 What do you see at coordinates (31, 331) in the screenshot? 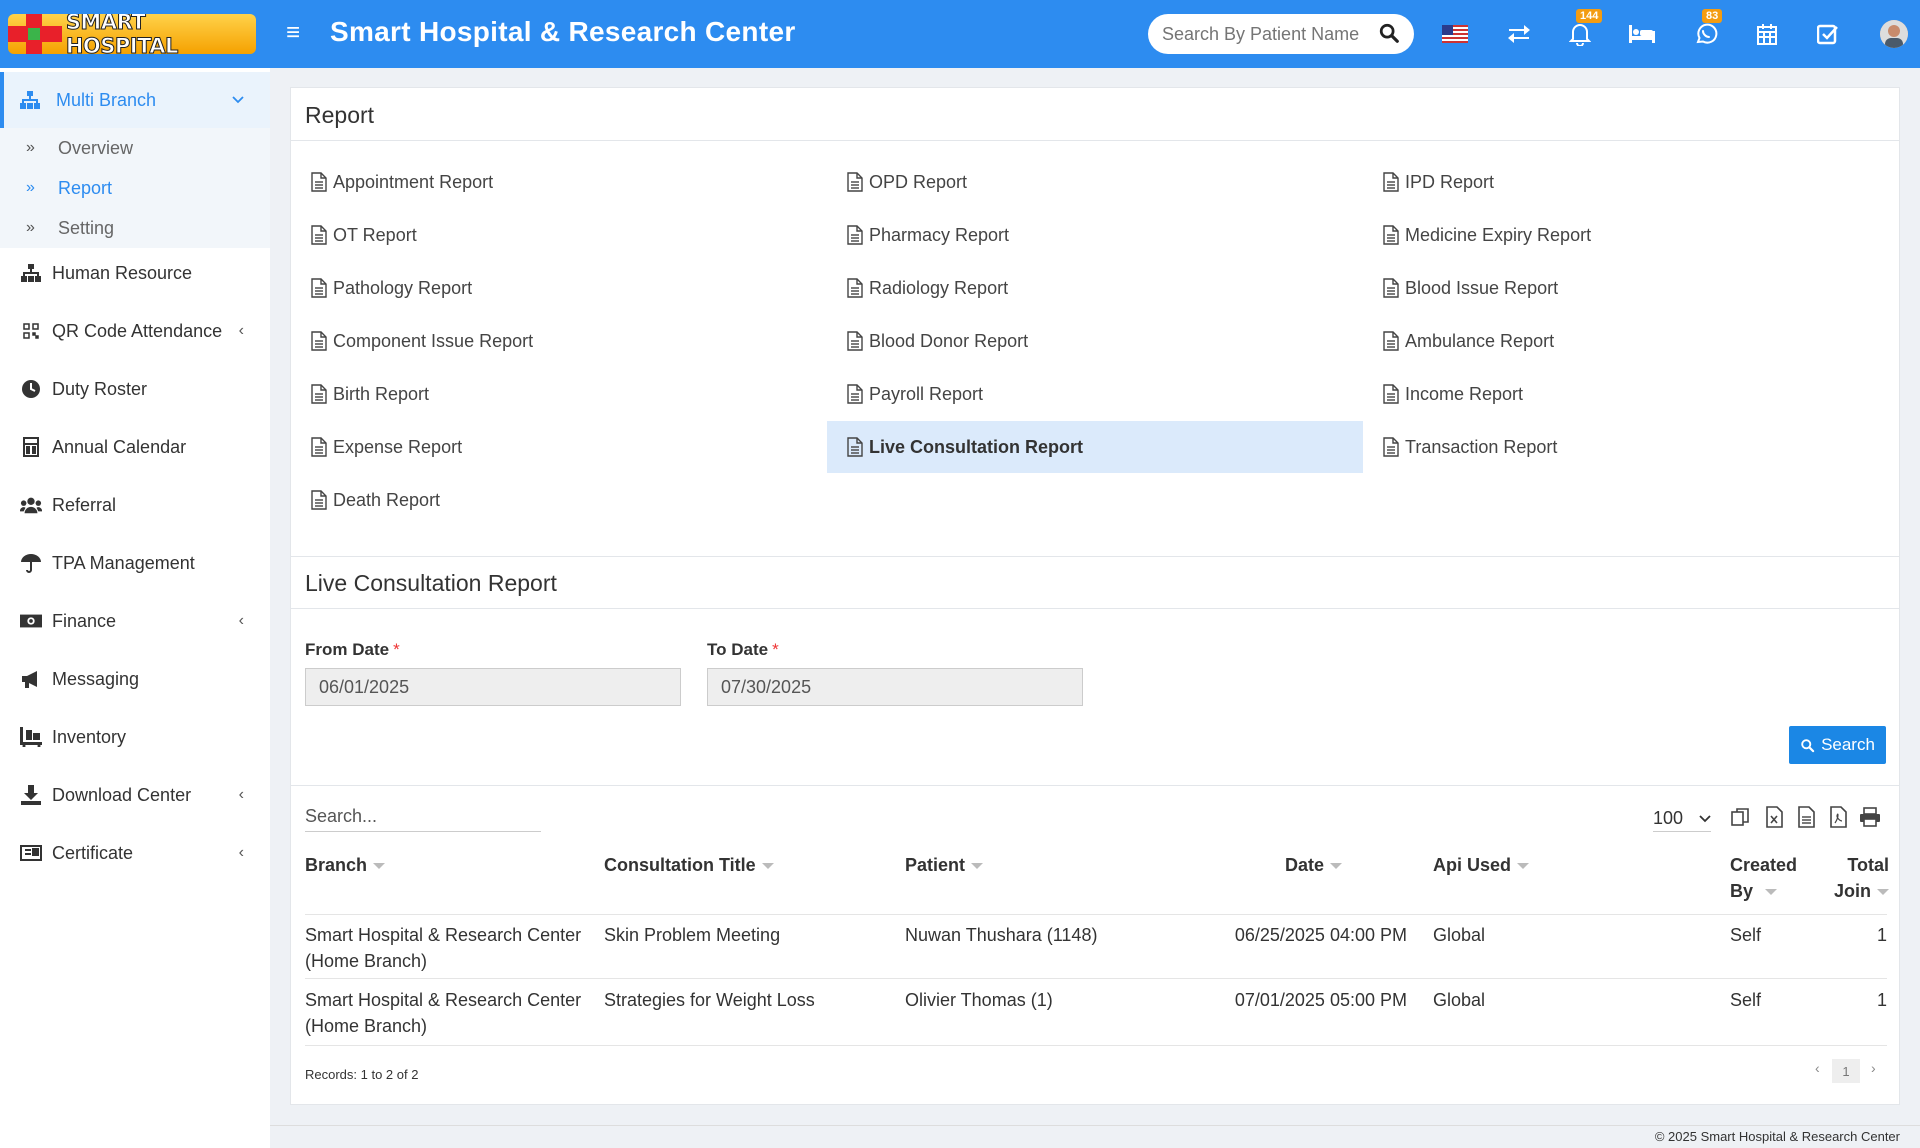
I see `qrcode-icon` at bounding box center [31, 331].